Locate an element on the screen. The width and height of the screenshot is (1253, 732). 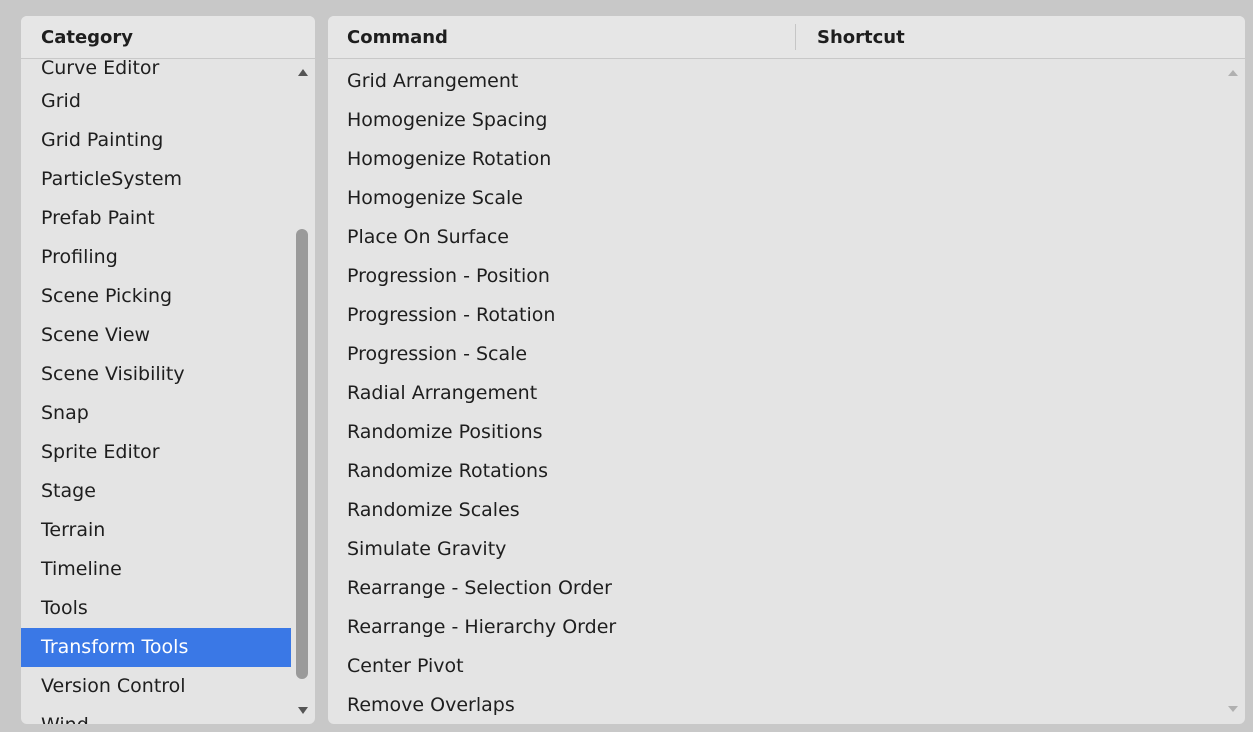
column-divider is located at coordinates (795, 37).